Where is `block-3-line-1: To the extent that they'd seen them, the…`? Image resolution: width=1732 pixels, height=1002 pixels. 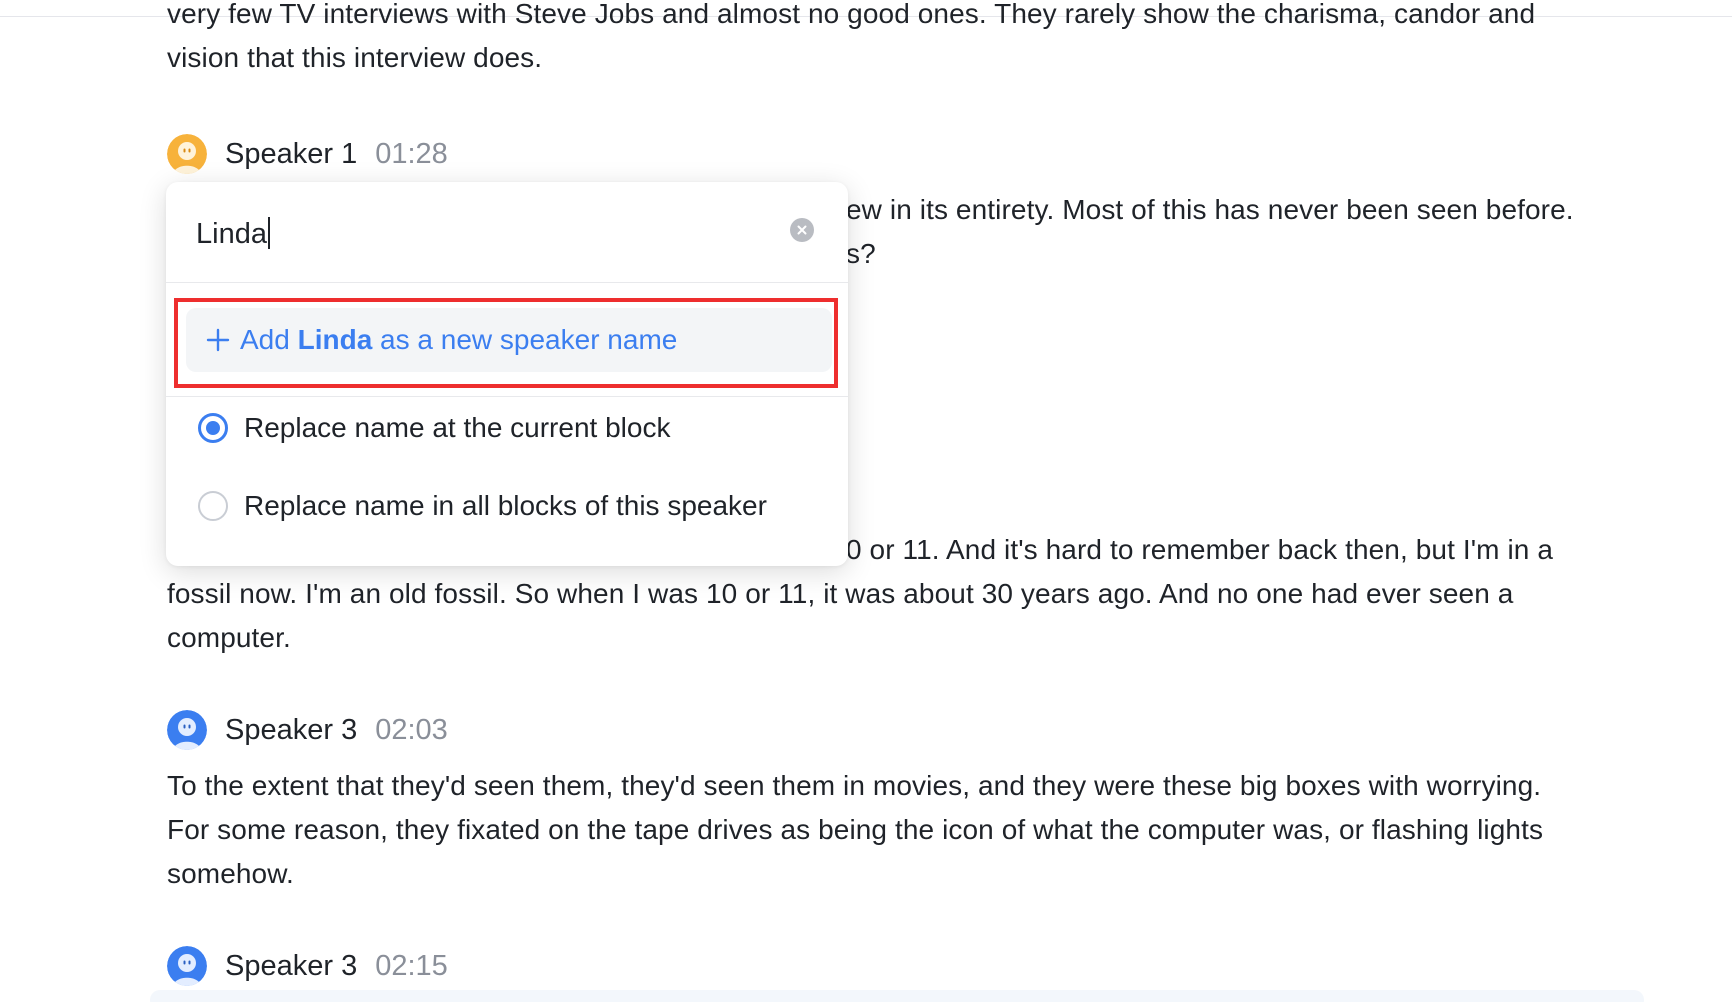 block-3-line-1: To the extent that they'd seen them, the… is located at coordinates (854, 785).